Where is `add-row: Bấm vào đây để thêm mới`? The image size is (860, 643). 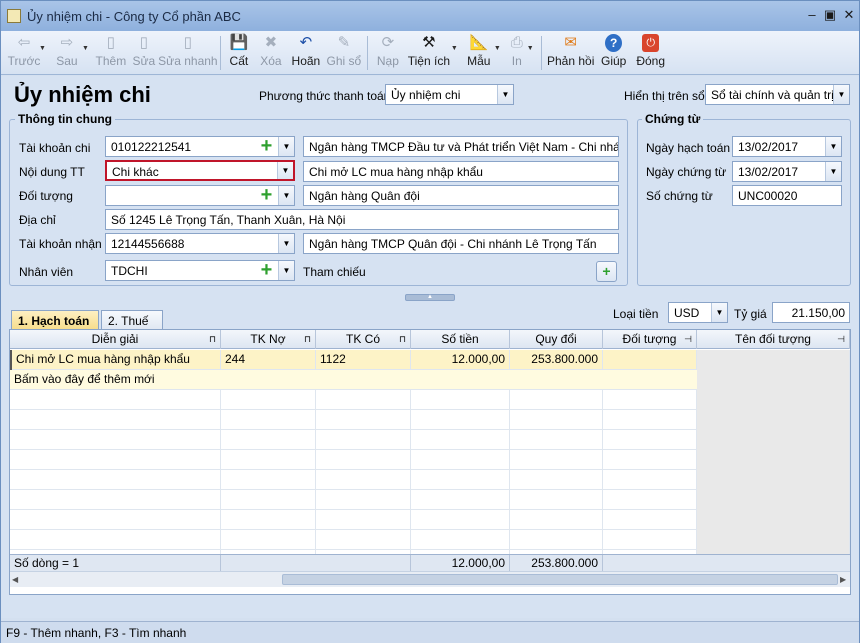
add-row: Bấm vào đây để thêm mới is located at coordinates (430, 380).